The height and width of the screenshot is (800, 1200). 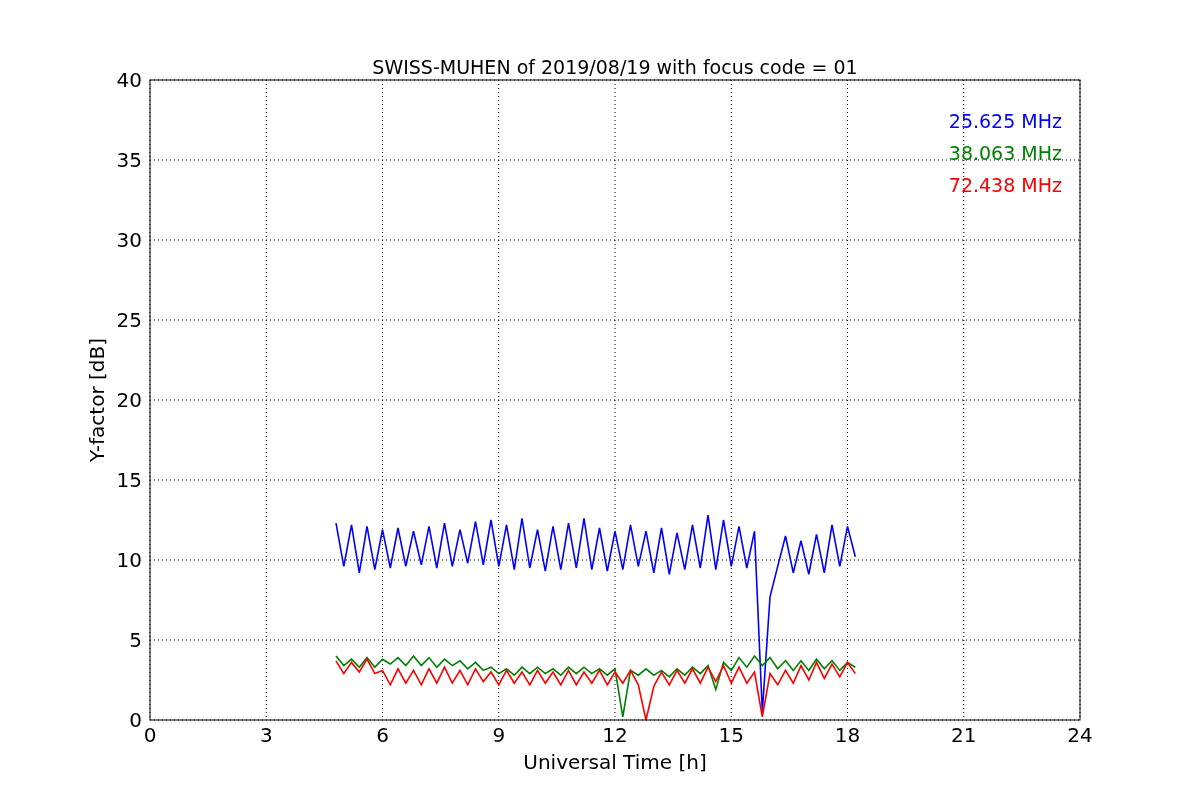 I want to click on x-tick-label: 24, so click(x=1080, y=735).